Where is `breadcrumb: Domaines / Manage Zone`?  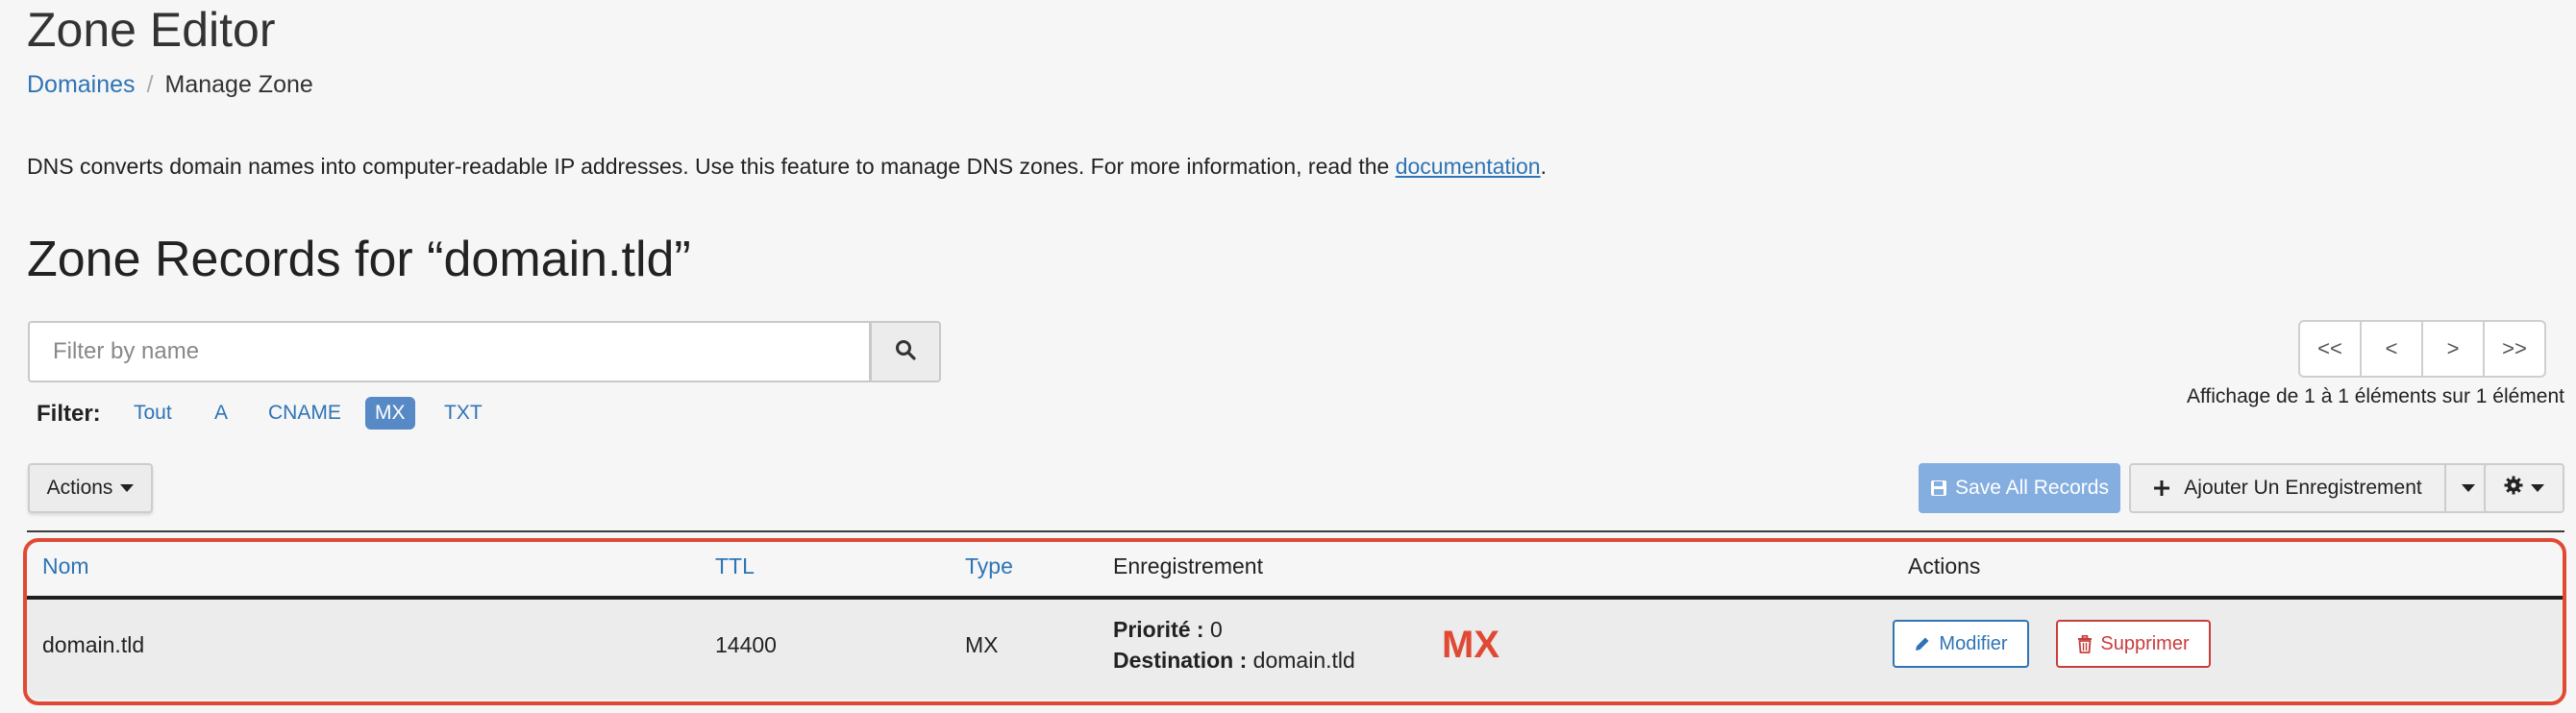
breadcrumb: Domaines / Manage Zone is located at coordinates (170, 84).